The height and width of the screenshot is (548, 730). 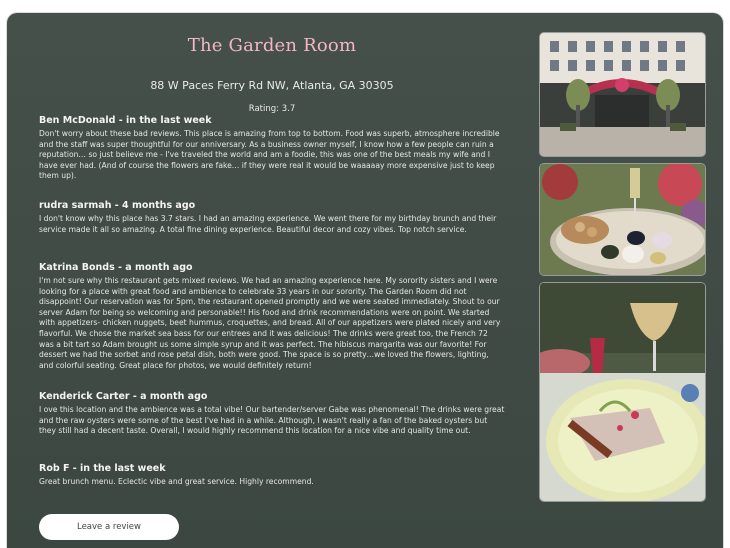 I want to click on review-author: Katrina Bonds - a month ago, so click(x=116, y=267).